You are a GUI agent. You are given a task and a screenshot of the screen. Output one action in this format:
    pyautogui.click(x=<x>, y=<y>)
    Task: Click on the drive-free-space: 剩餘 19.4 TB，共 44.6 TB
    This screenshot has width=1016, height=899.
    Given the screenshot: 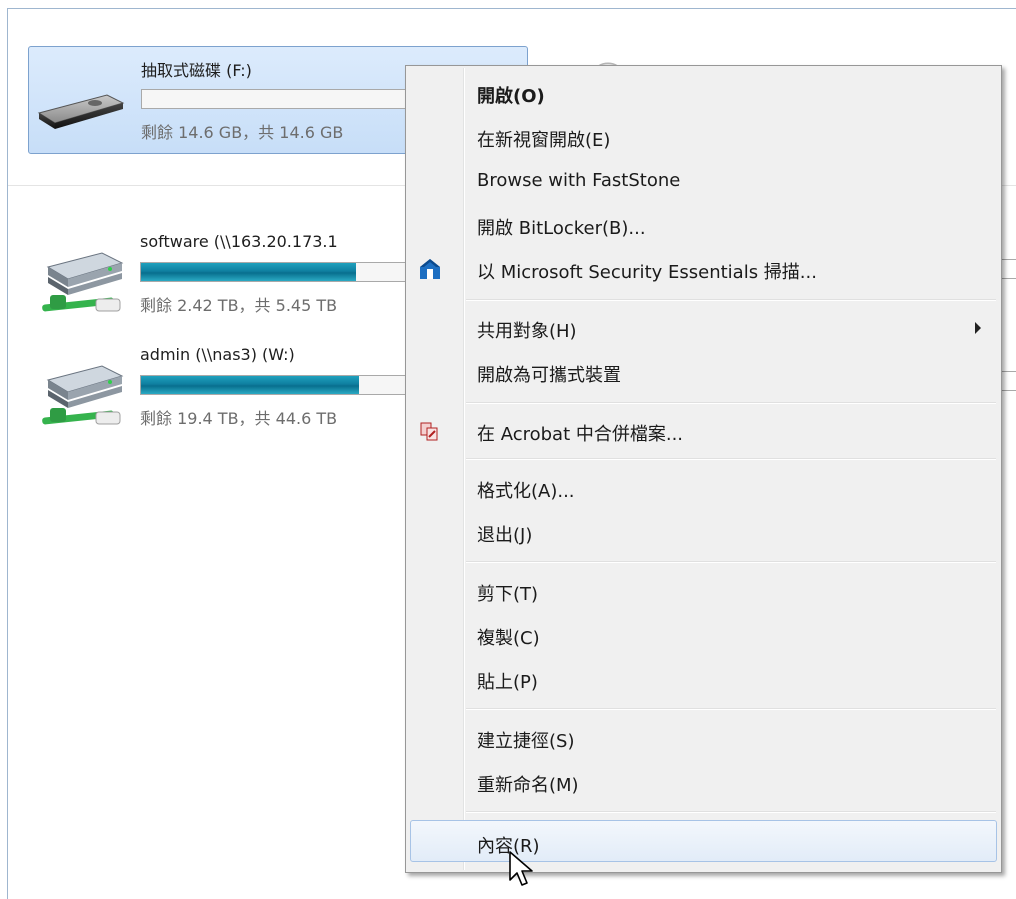 What is the action you would take?
    pyautogui.click(x=239, y=418)
    